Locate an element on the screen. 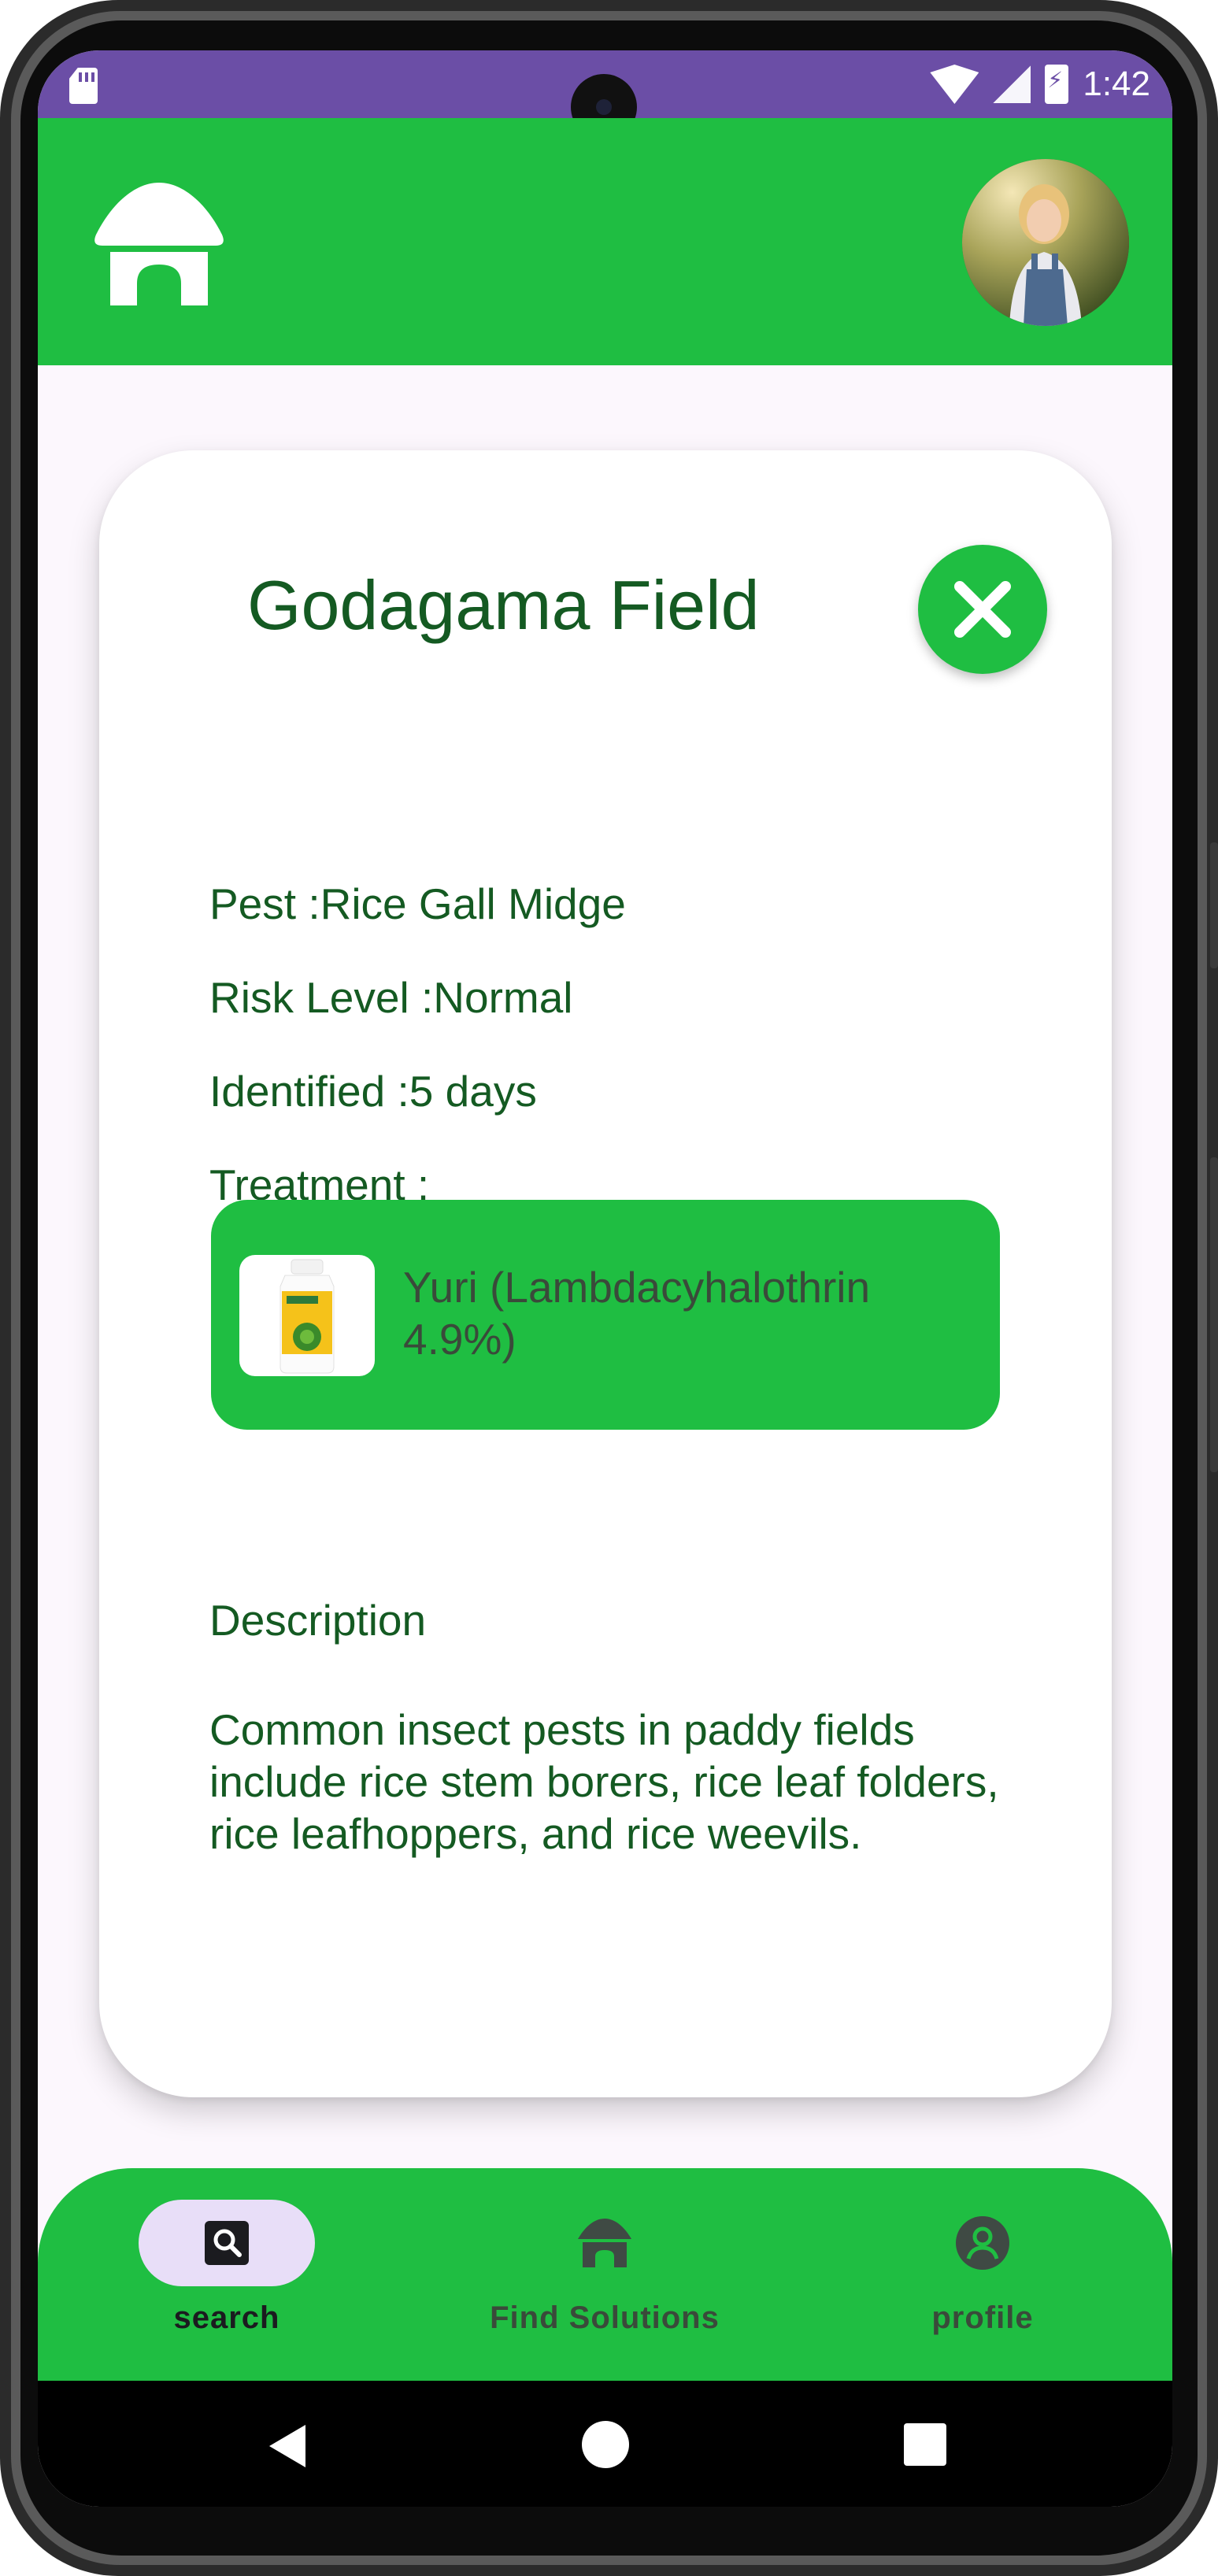  field-title: Godagama Field is located at coordinates (503, 605).